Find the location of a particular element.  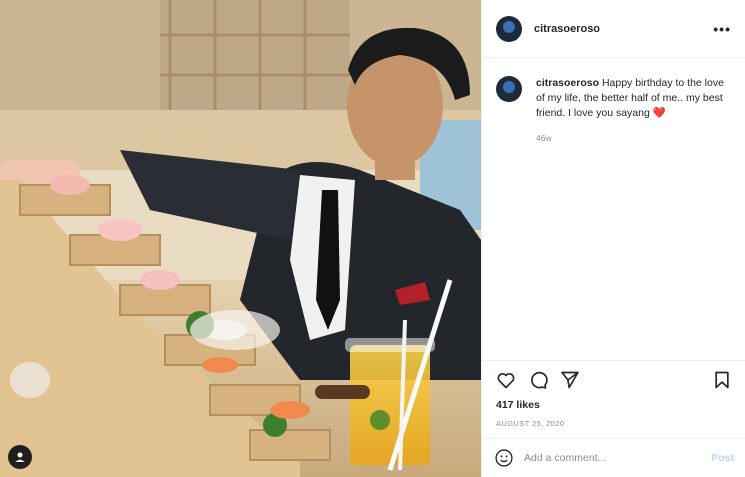

more-horizontal-icon: ••• is located at coordinates (722, 29).